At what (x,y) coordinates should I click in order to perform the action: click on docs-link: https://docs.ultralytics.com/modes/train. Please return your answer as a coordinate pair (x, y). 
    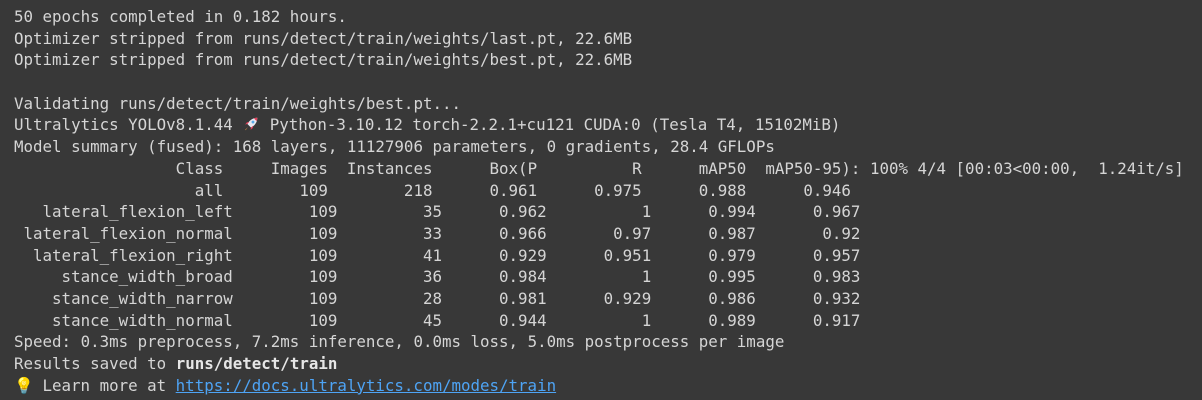
    Looking at the image, I should click on (366, 385).